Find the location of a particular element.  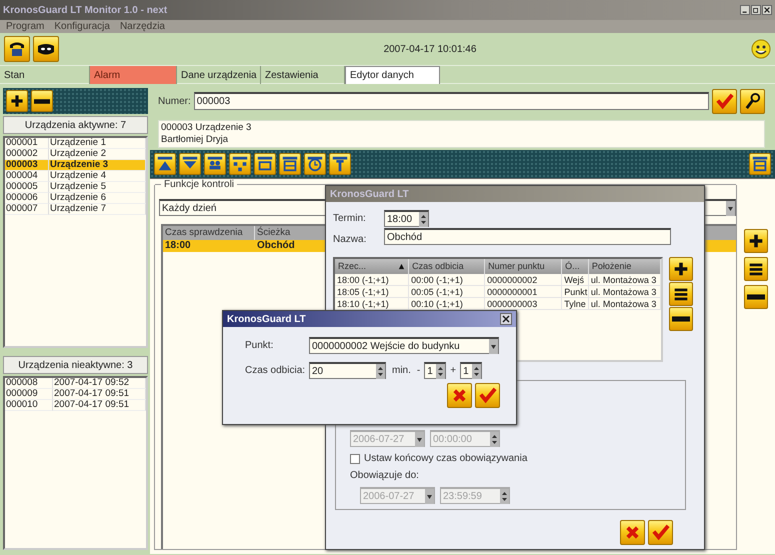

search-icon is located at coordinates (752, 101).